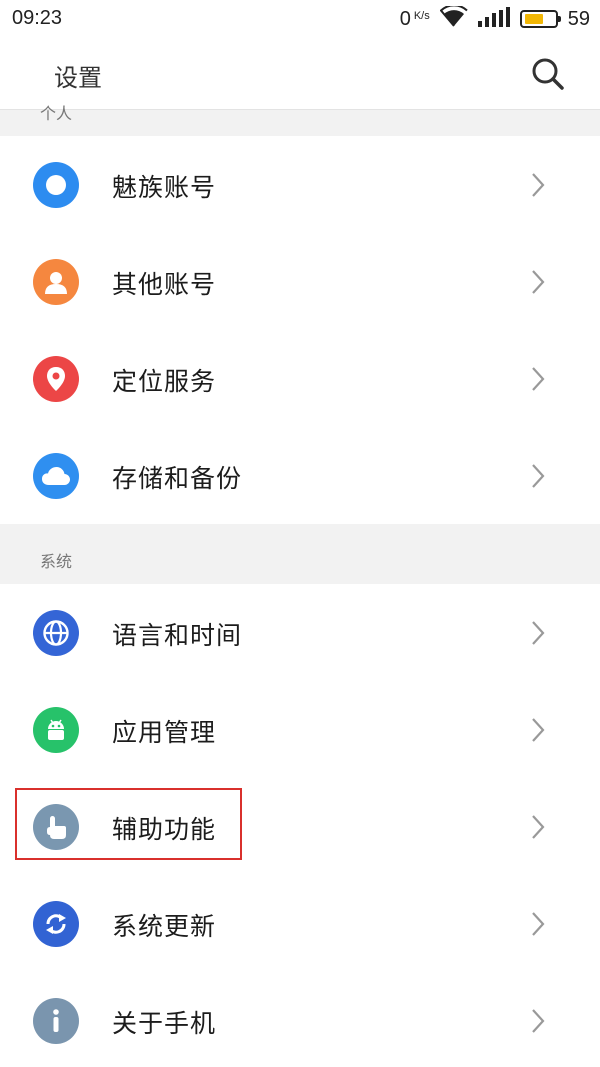 This screenshot has width=600, height=1067. What do you see at coordinates (300, 923) in the screenshot?
I see `settings-row-system-update: 系统更新` at bounding box center [300, 923].